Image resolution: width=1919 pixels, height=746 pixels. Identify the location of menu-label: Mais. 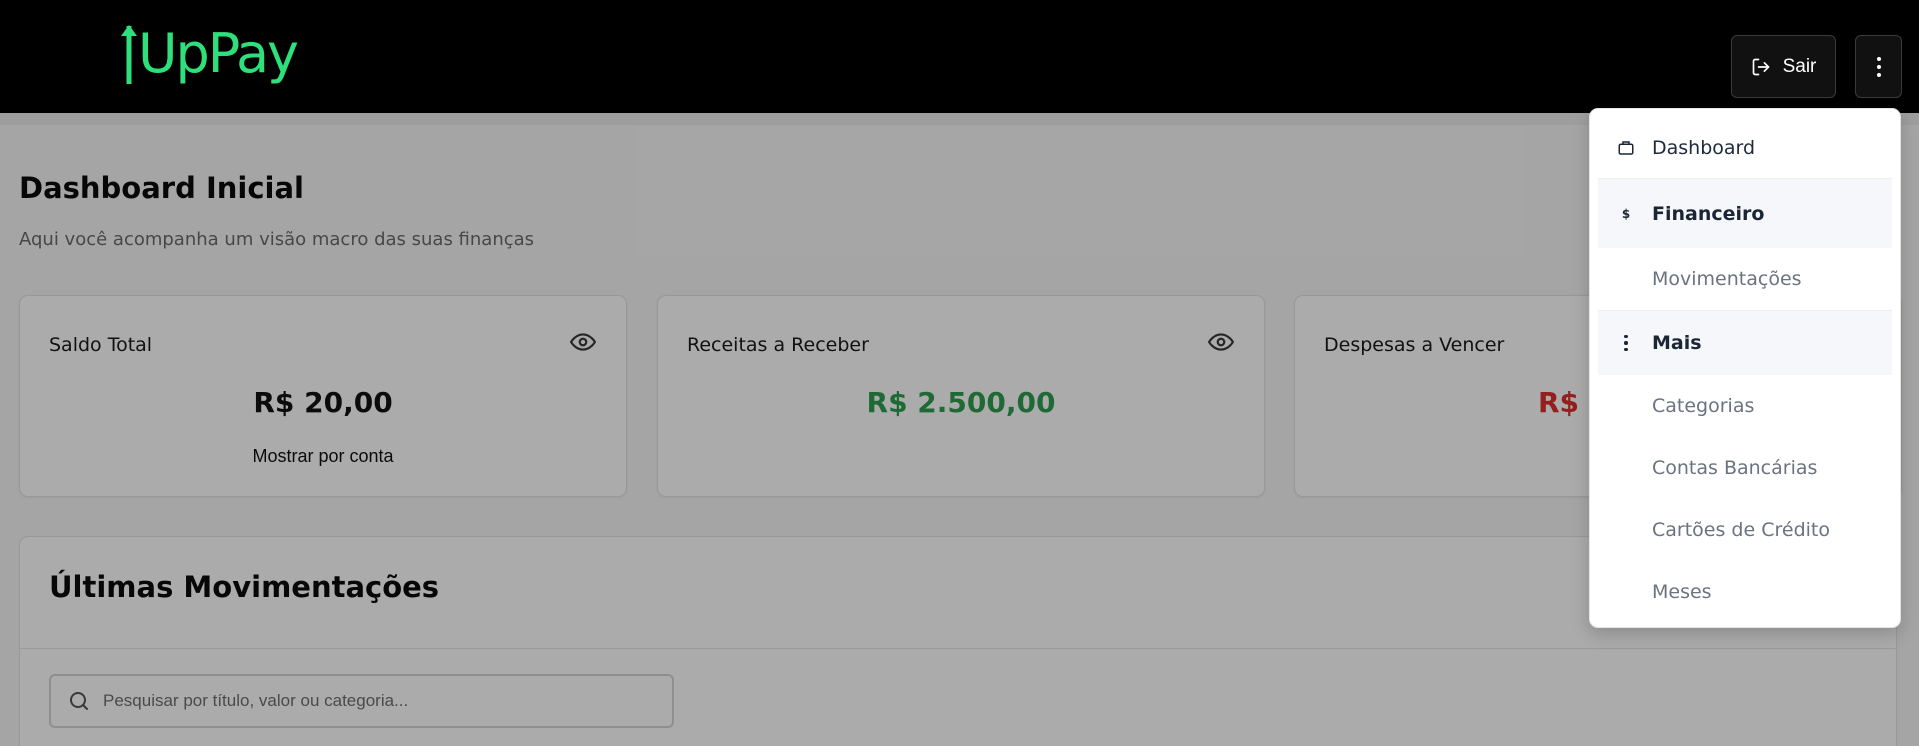
(1677, 343).